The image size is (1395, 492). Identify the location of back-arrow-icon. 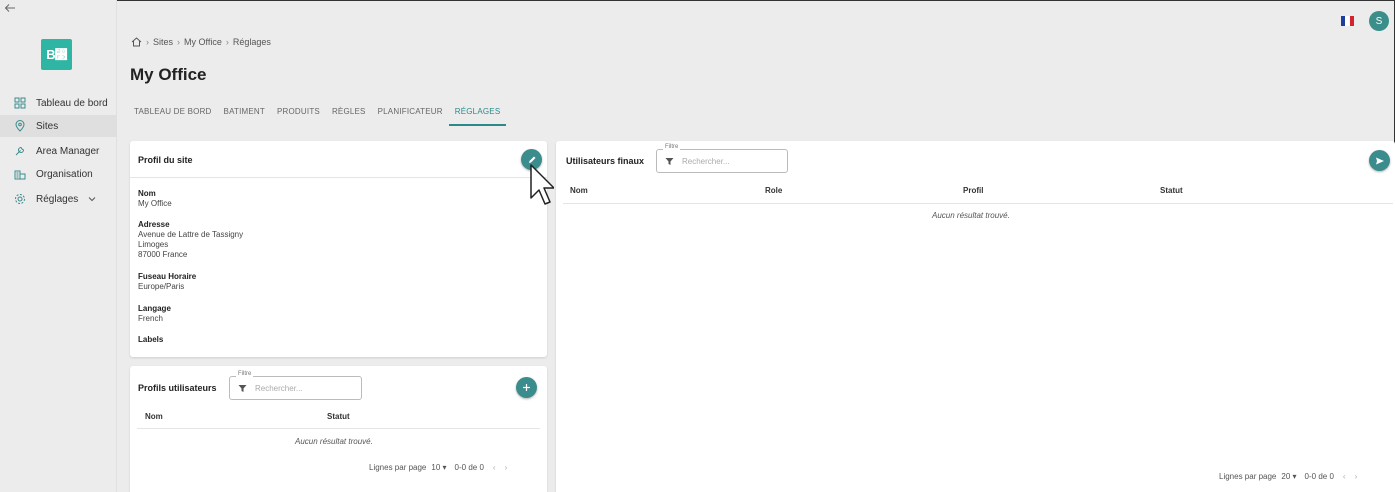
(10, 8).